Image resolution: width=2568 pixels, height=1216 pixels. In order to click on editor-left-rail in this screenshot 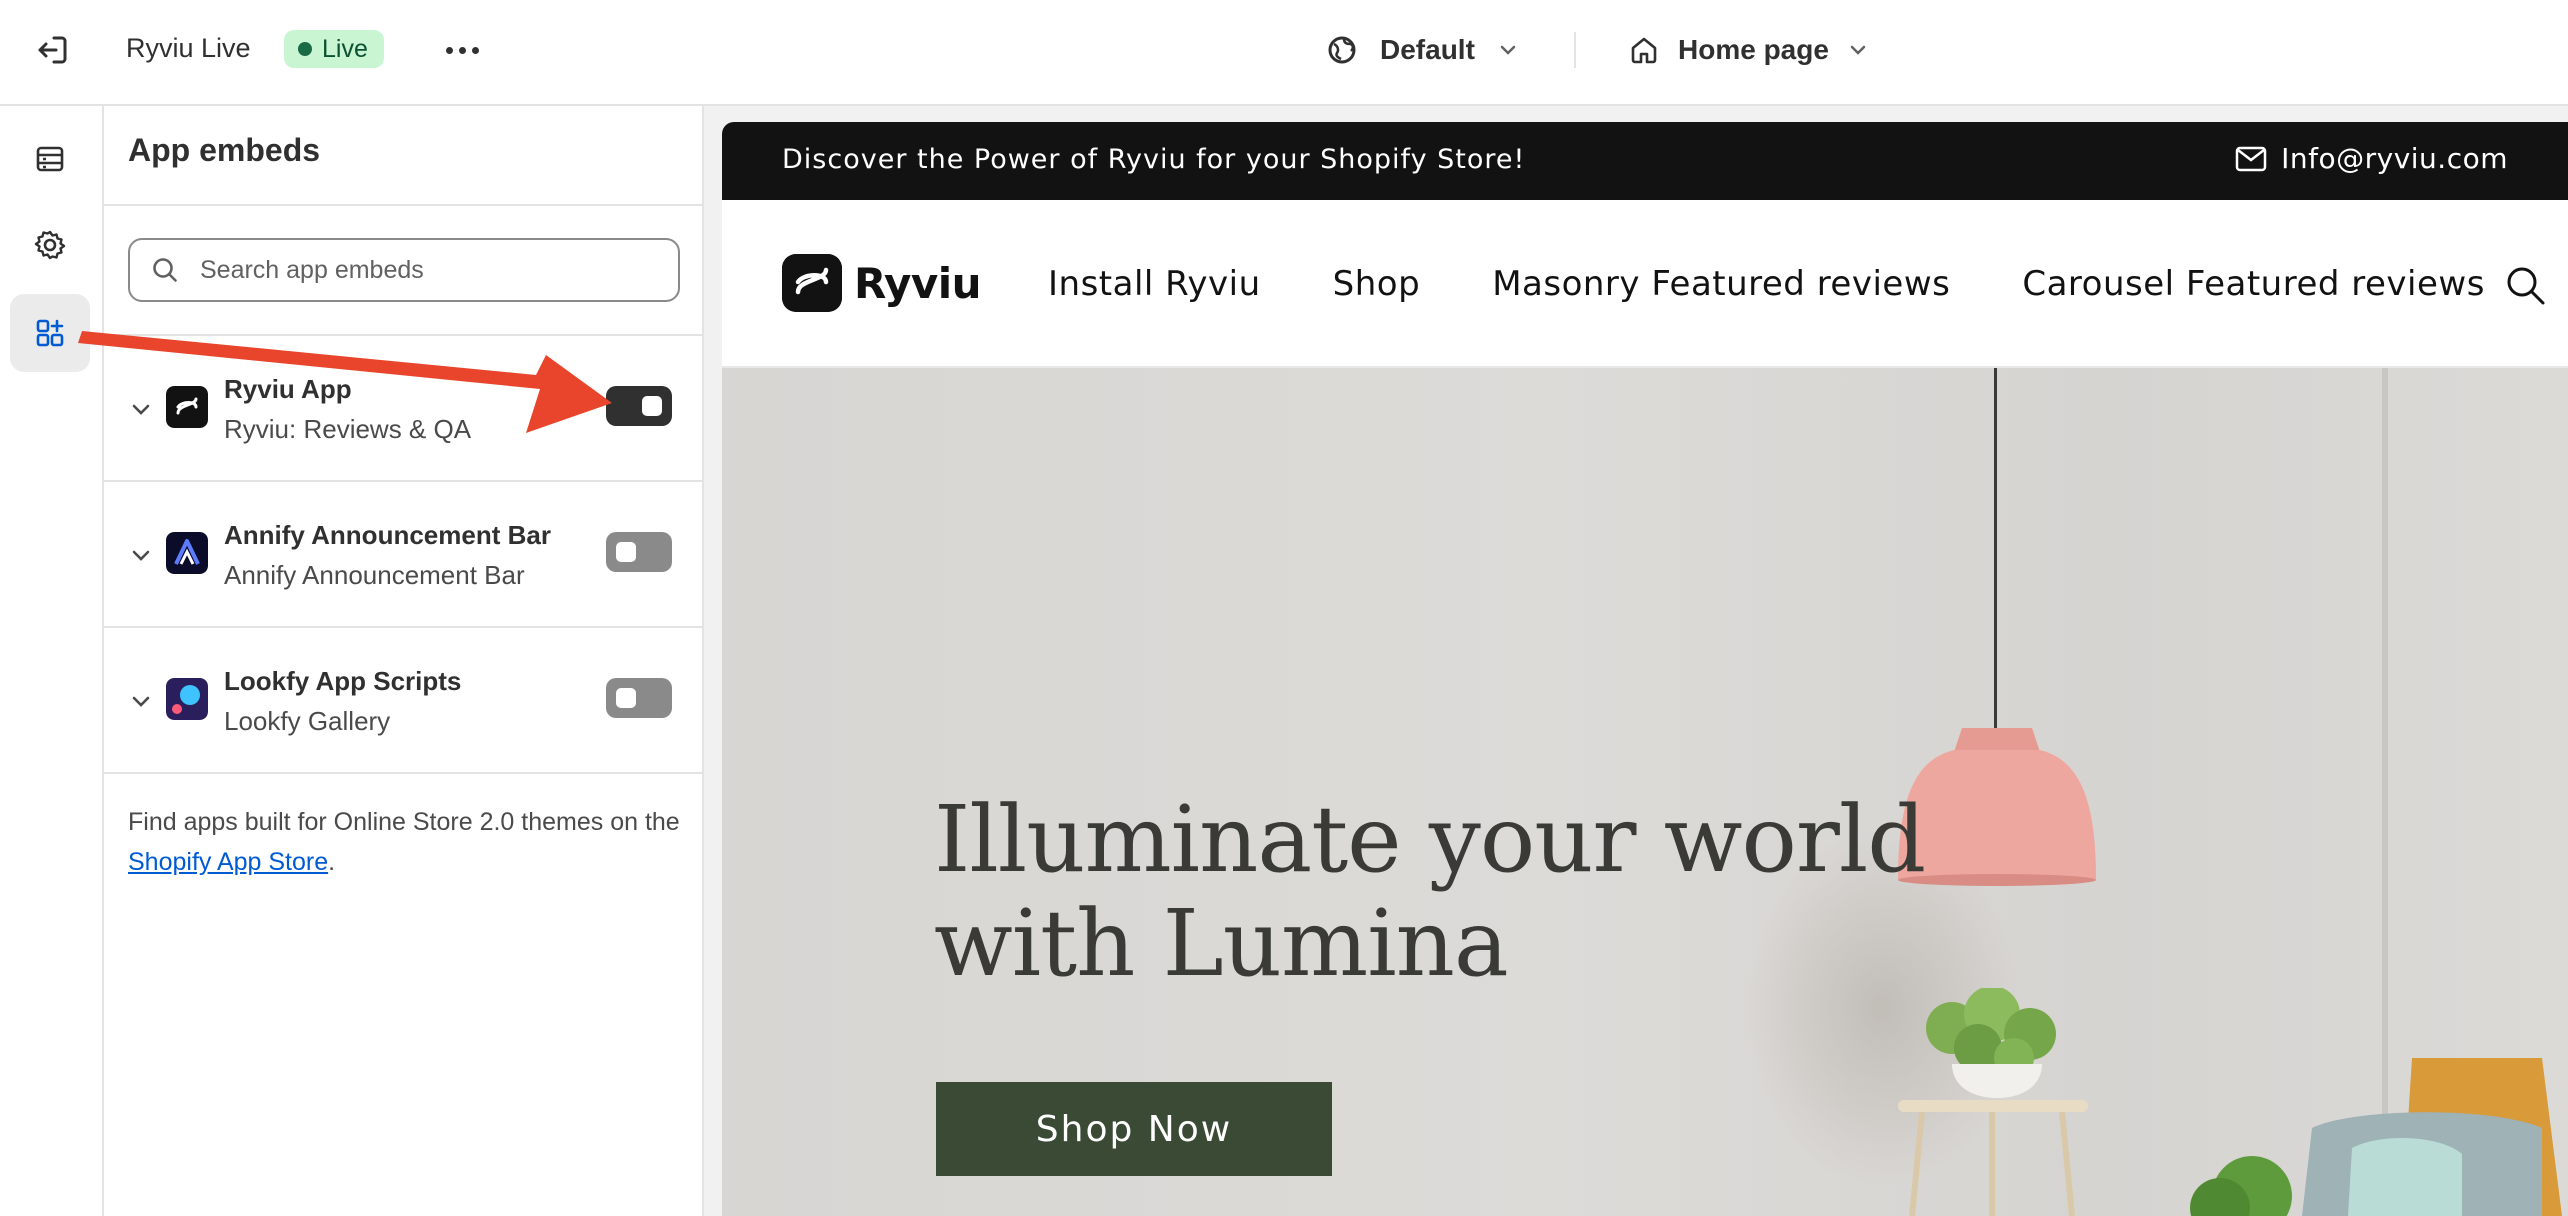, I will do `click(52, 661)`.